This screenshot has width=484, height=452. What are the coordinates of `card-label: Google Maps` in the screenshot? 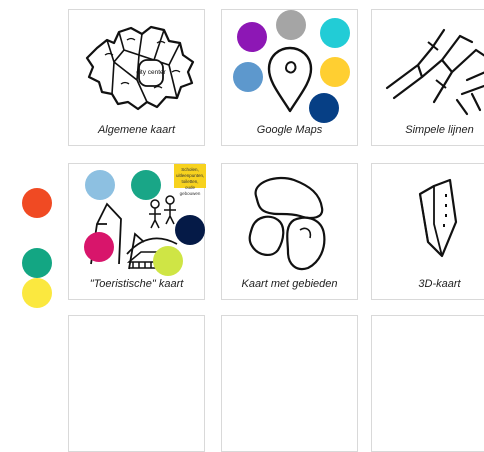 It's located at (289, 130).